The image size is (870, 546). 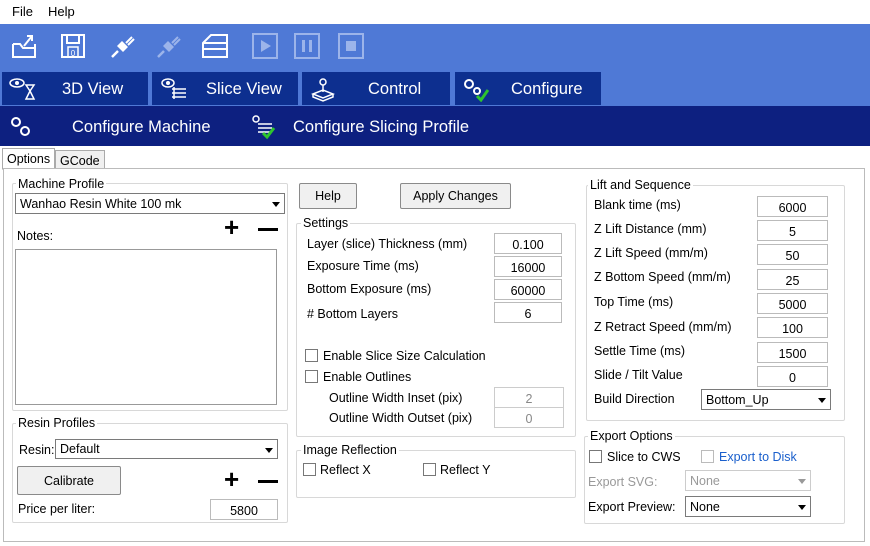 I want to click on bottom-exposure-label: Bottom Exposure (ms), so click(x=369, y=289).